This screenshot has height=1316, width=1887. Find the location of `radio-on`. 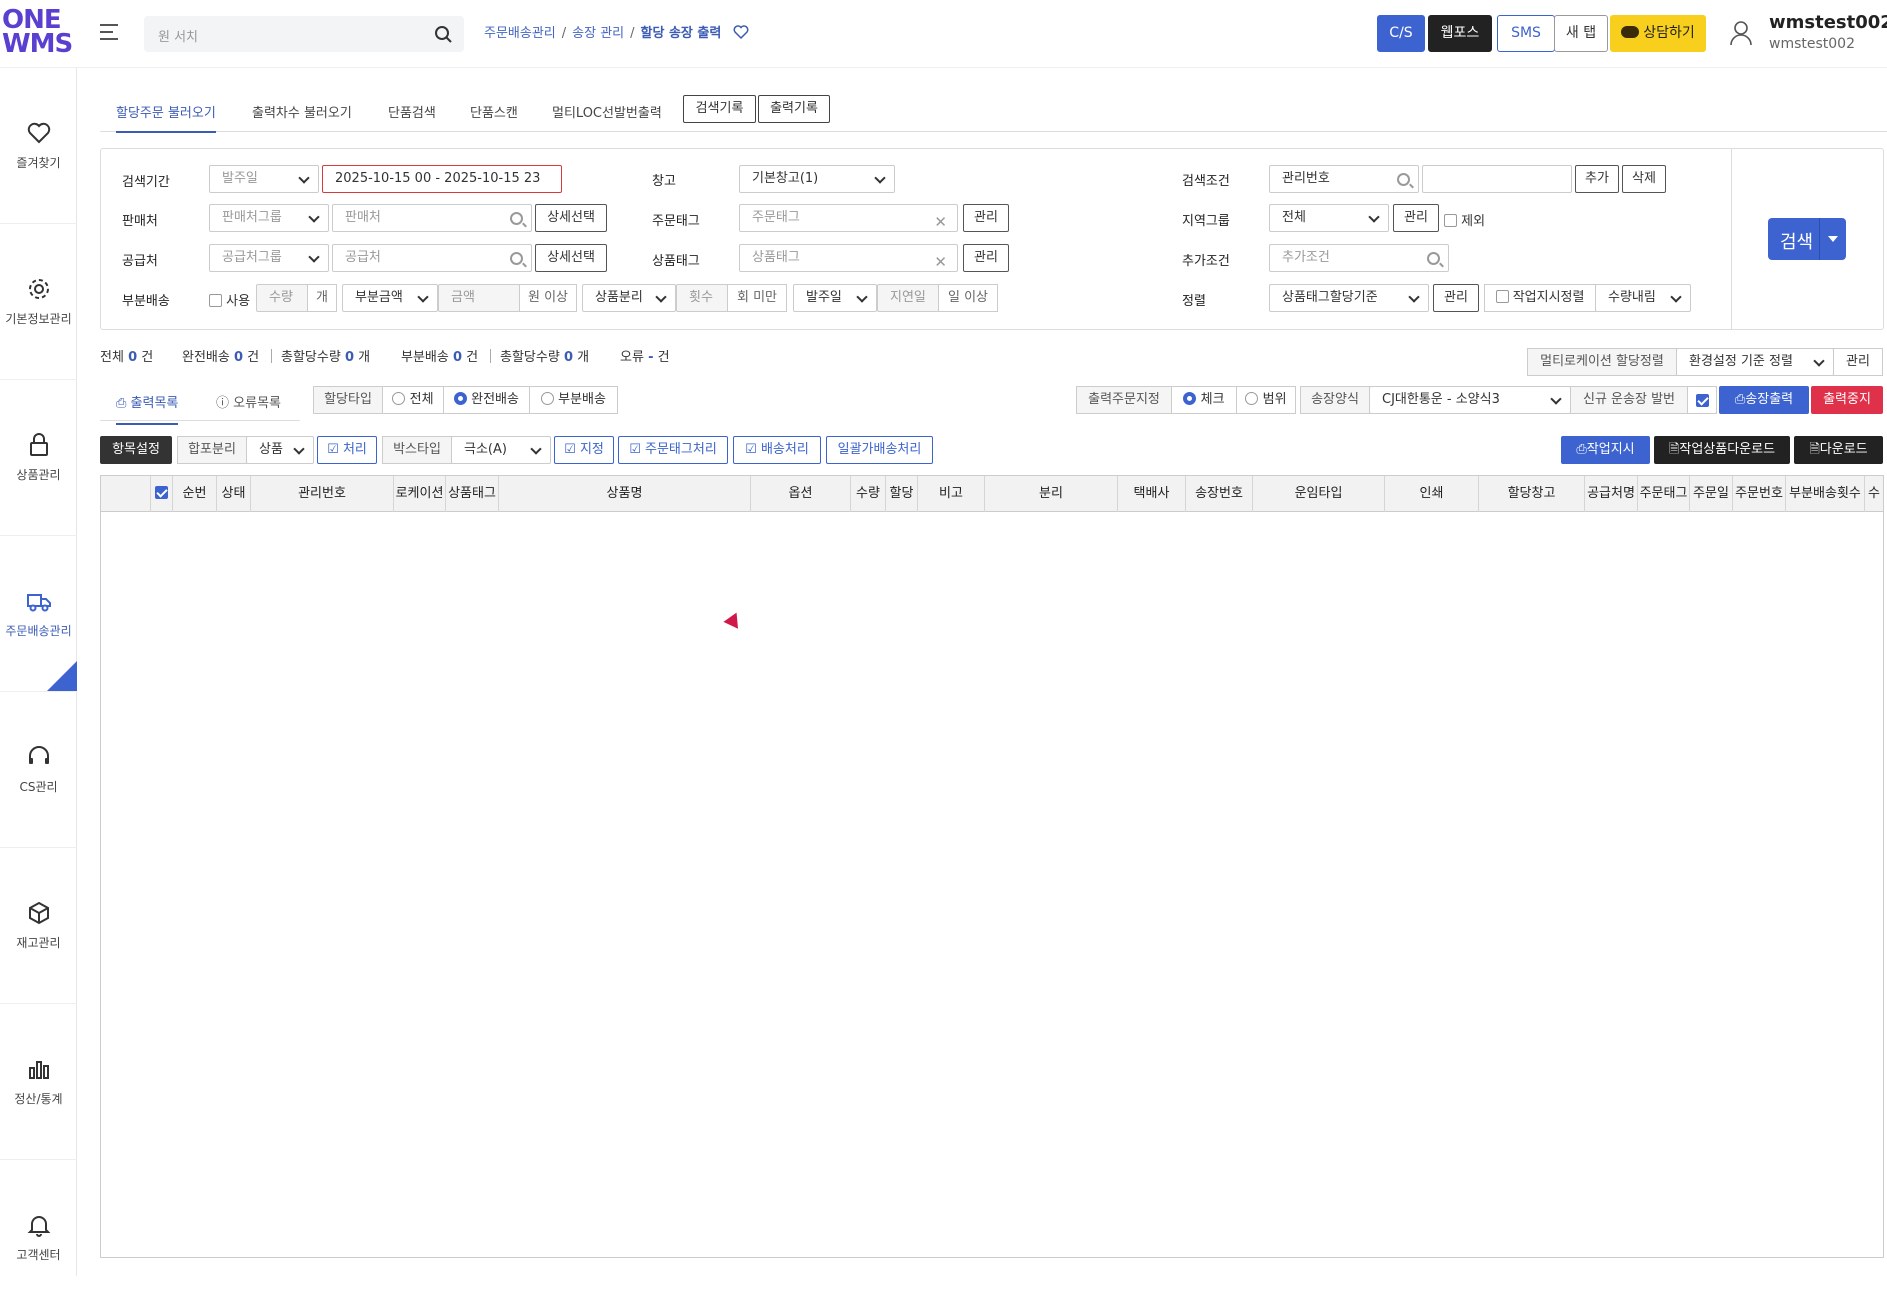

radio-on is located at coordinates (460, 398).